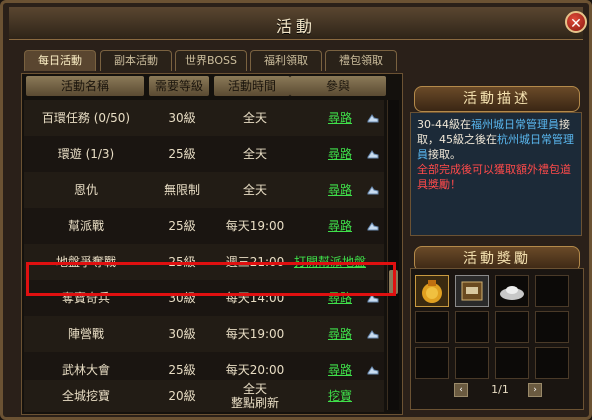  What do you see at coordinates (204, 334) in the screenshot?
I see `table-row: 陣營戰 30級 每天19:00 尋路` at bounding box center [204, 334].